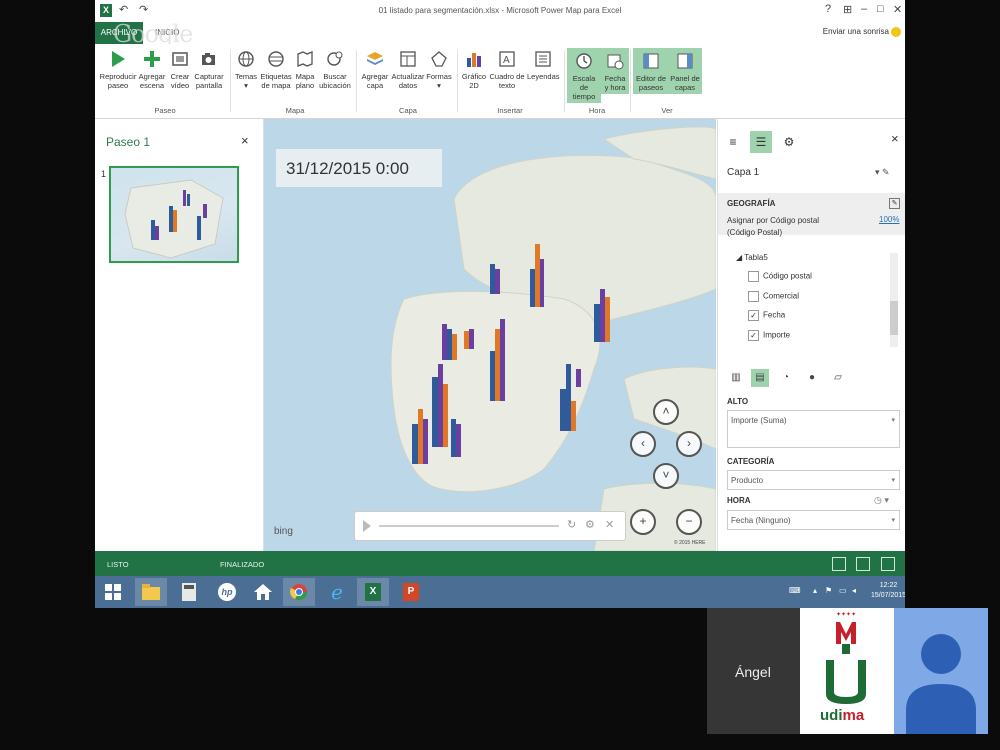 The height and width of the screenshot is (750, 1000). What do you see at coordinates (862, 32) in the screenshot?
I see `send-smile-link: Enviar una sonrisa` at bounding box center [862, 32].